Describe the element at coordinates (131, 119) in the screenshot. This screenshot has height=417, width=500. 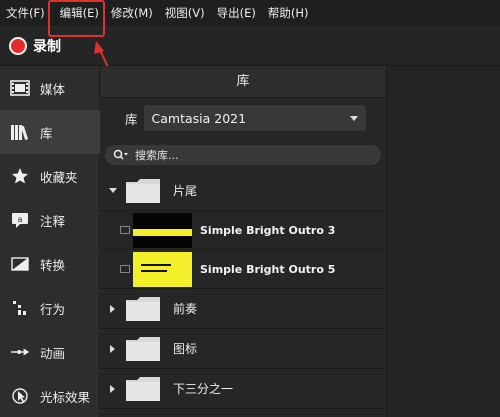
I see `library-select-label: 库` at that location.